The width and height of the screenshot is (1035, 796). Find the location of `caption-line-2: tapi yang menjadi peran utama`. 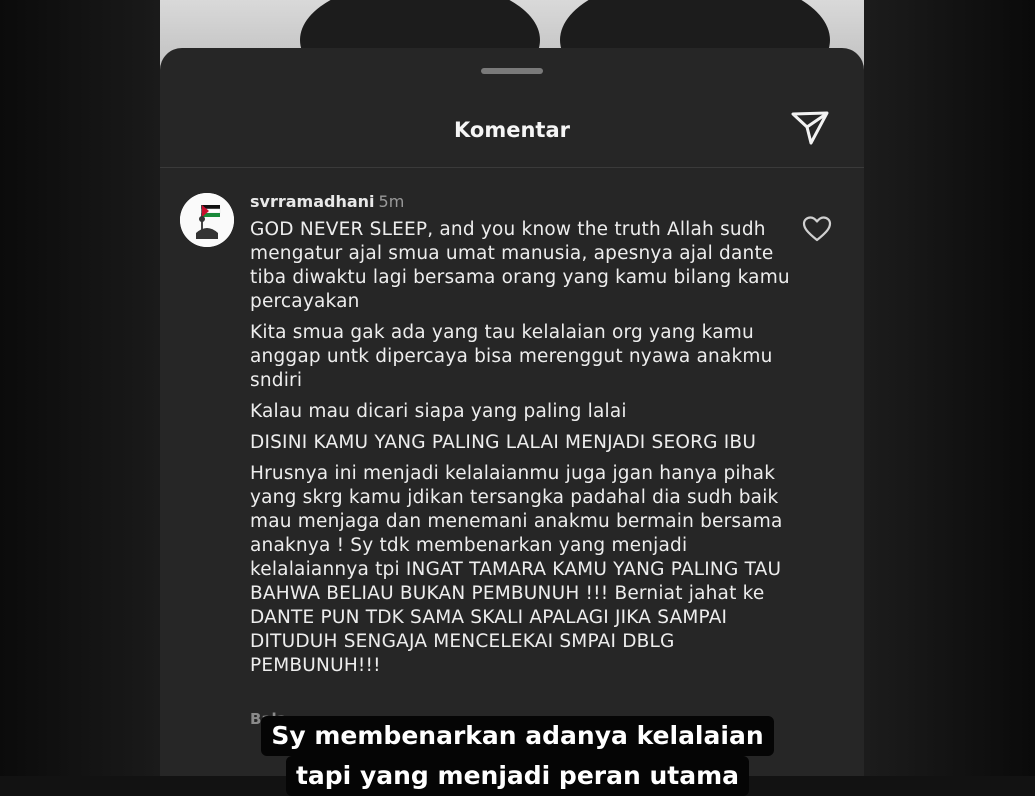

caption-line-2: tapi yang menjadi peran utama is located at coordinates (517, 776).